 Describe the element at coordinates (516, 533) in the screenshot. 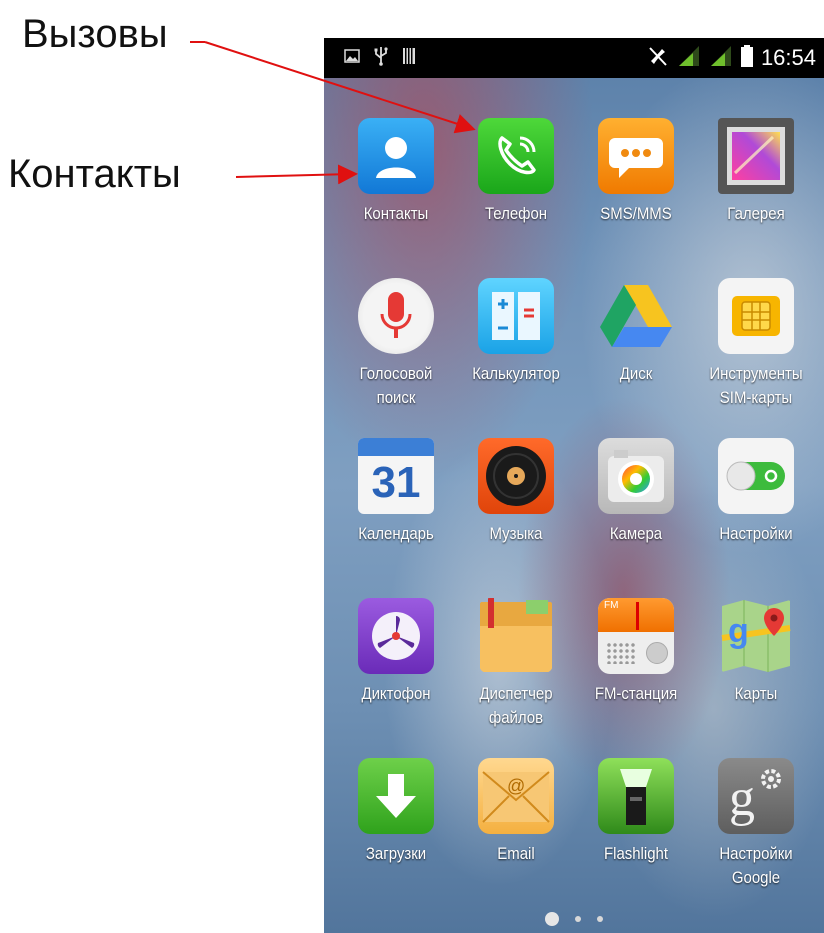

I see `app-label: Музыка` at that location.